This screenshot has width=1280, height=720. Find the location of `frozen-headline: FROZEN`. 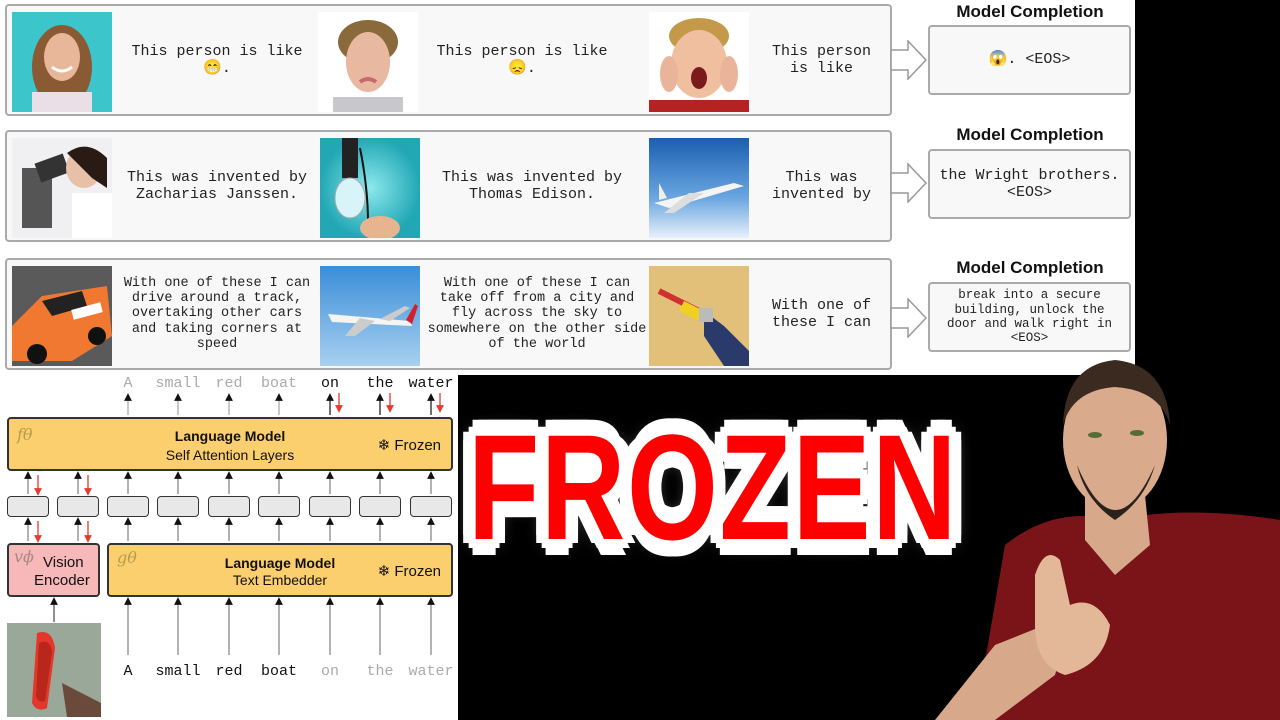

frozen-headline: FROZEN is located at coordinates (713, 486).